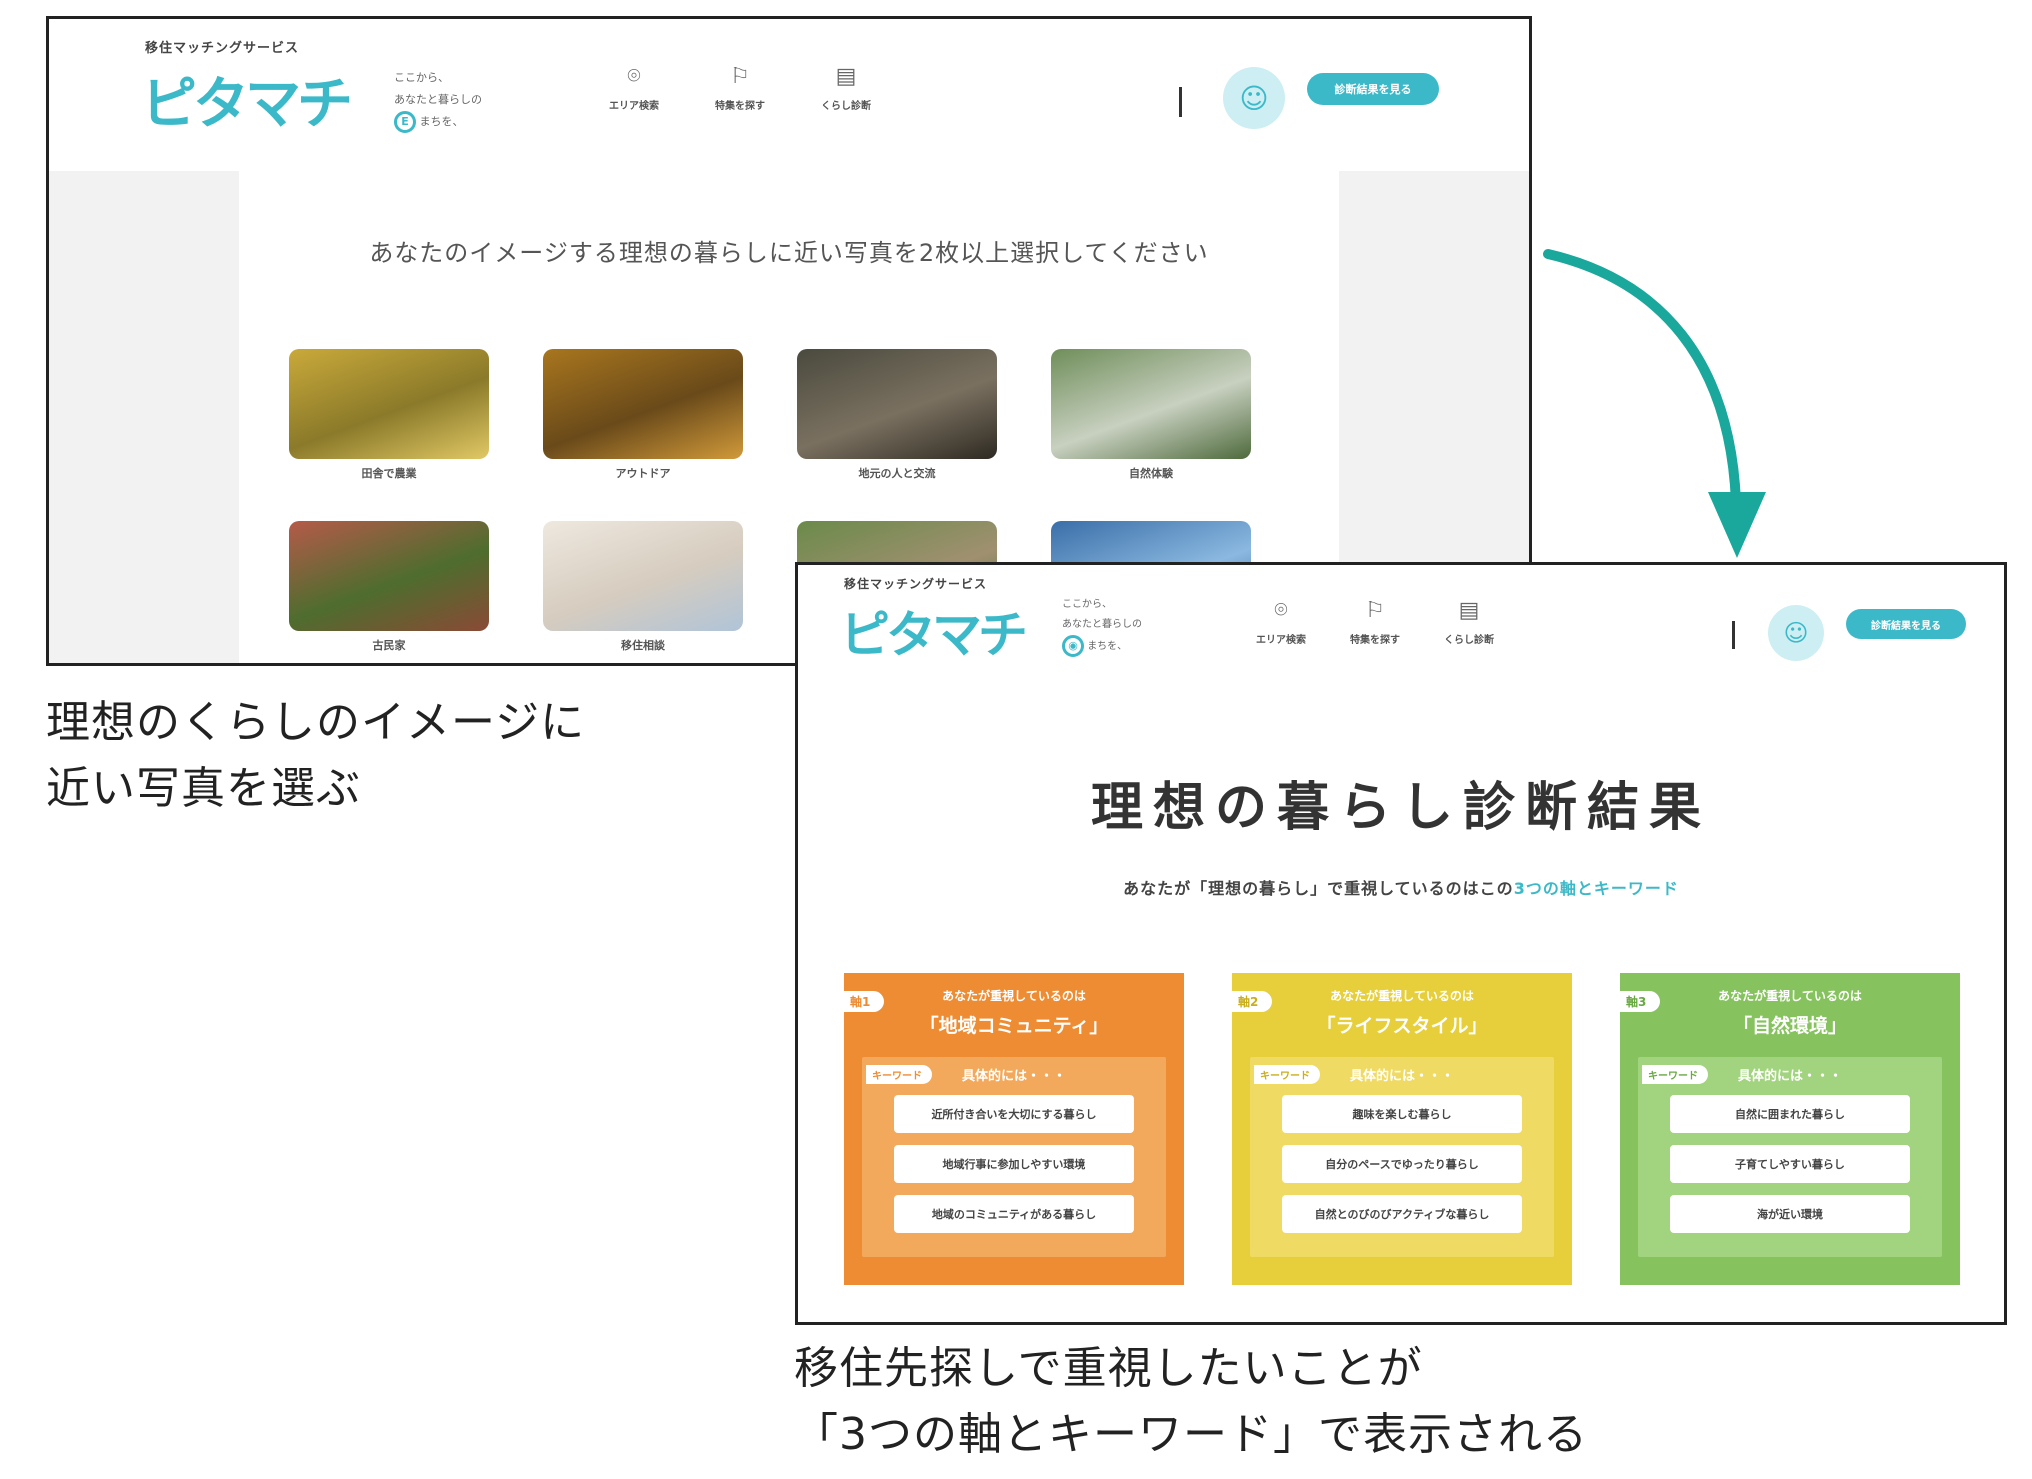  I want to click on photo-option-label: アウトドア, so click(643, 473).